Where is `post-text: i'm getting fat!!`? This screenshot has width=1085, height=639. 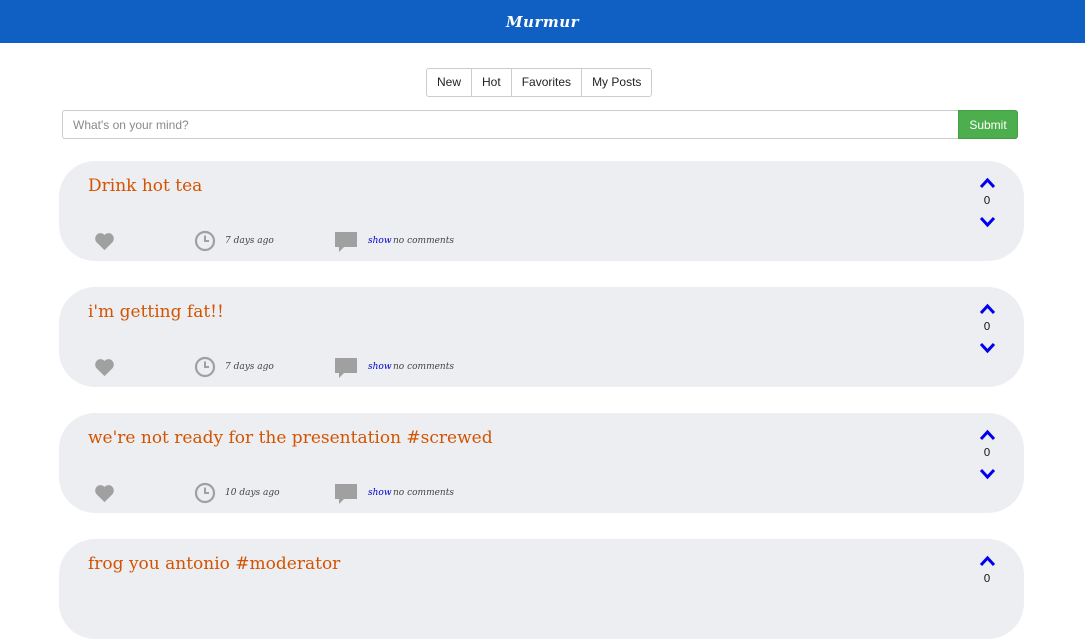 post-text: i'm getting fat!! is located at coordinates (156, 312).